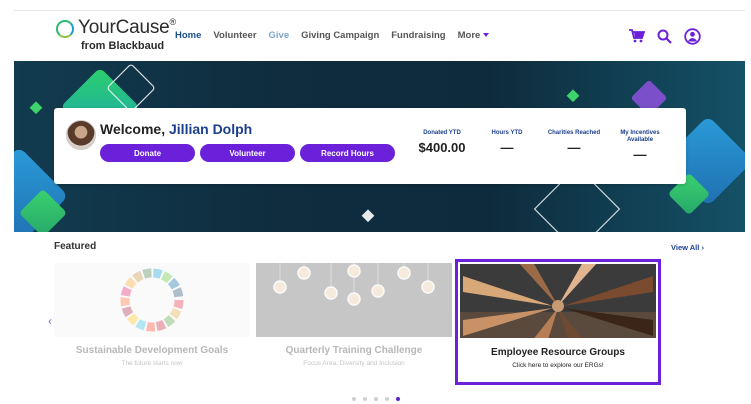 Image resolution: width=751 pixels, height=404 pixels. What do you see at coordinates (279, 35) in the screenshot?
I see `nav-give: Give` at bounding box center [279, 35].